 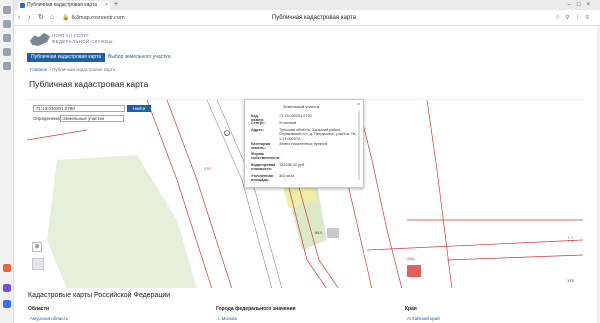 What do you see at coordinates (359, 145) in the screenshot?
I see `popup-scrollbar` at bounding box center [359, 145].